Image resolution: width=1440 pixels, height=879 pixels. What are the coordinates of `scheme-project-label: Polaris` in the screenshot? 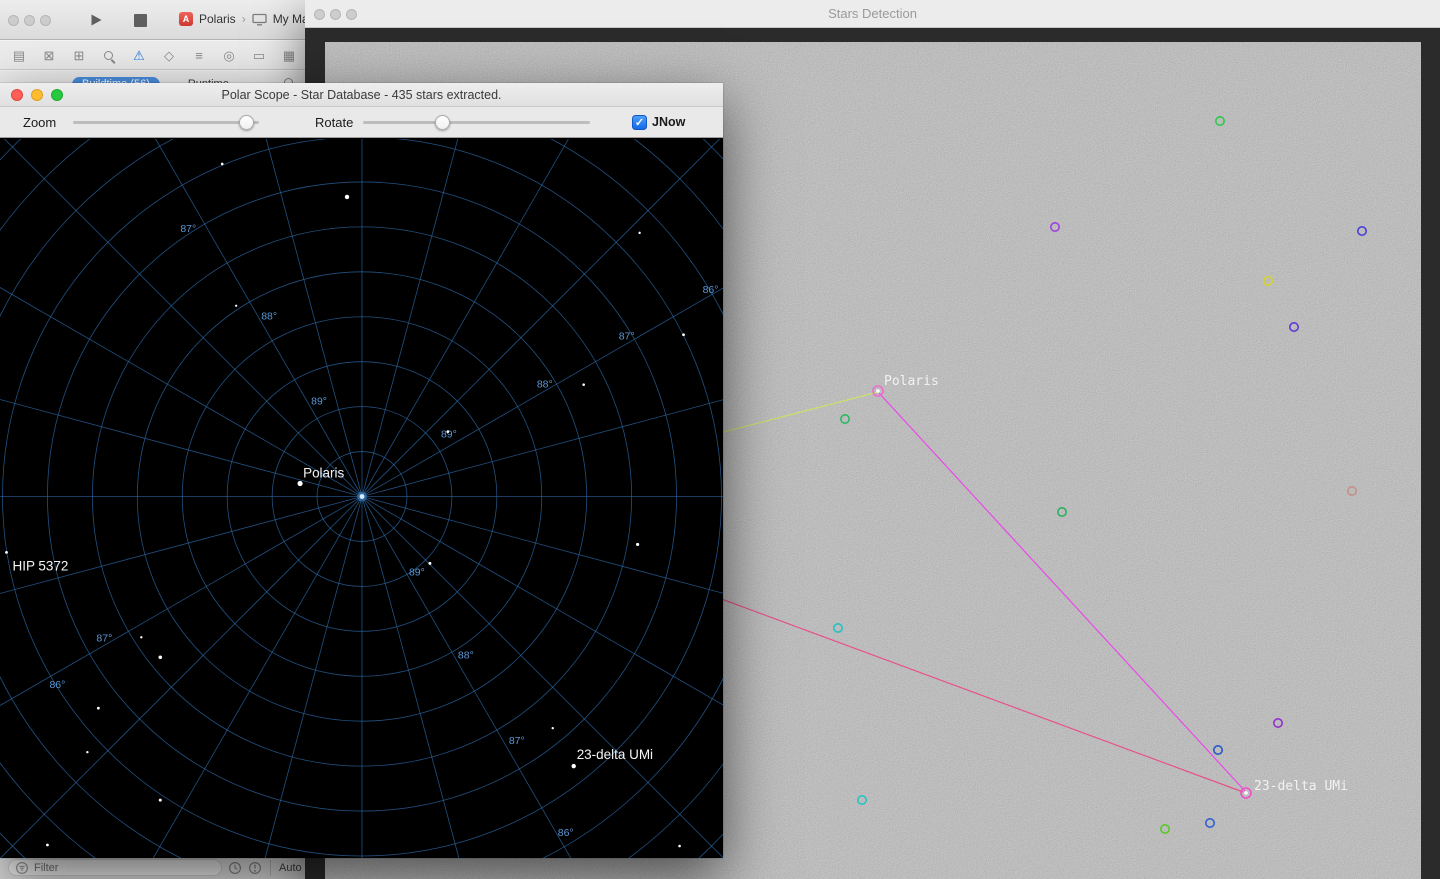 It's located at (217, 19).